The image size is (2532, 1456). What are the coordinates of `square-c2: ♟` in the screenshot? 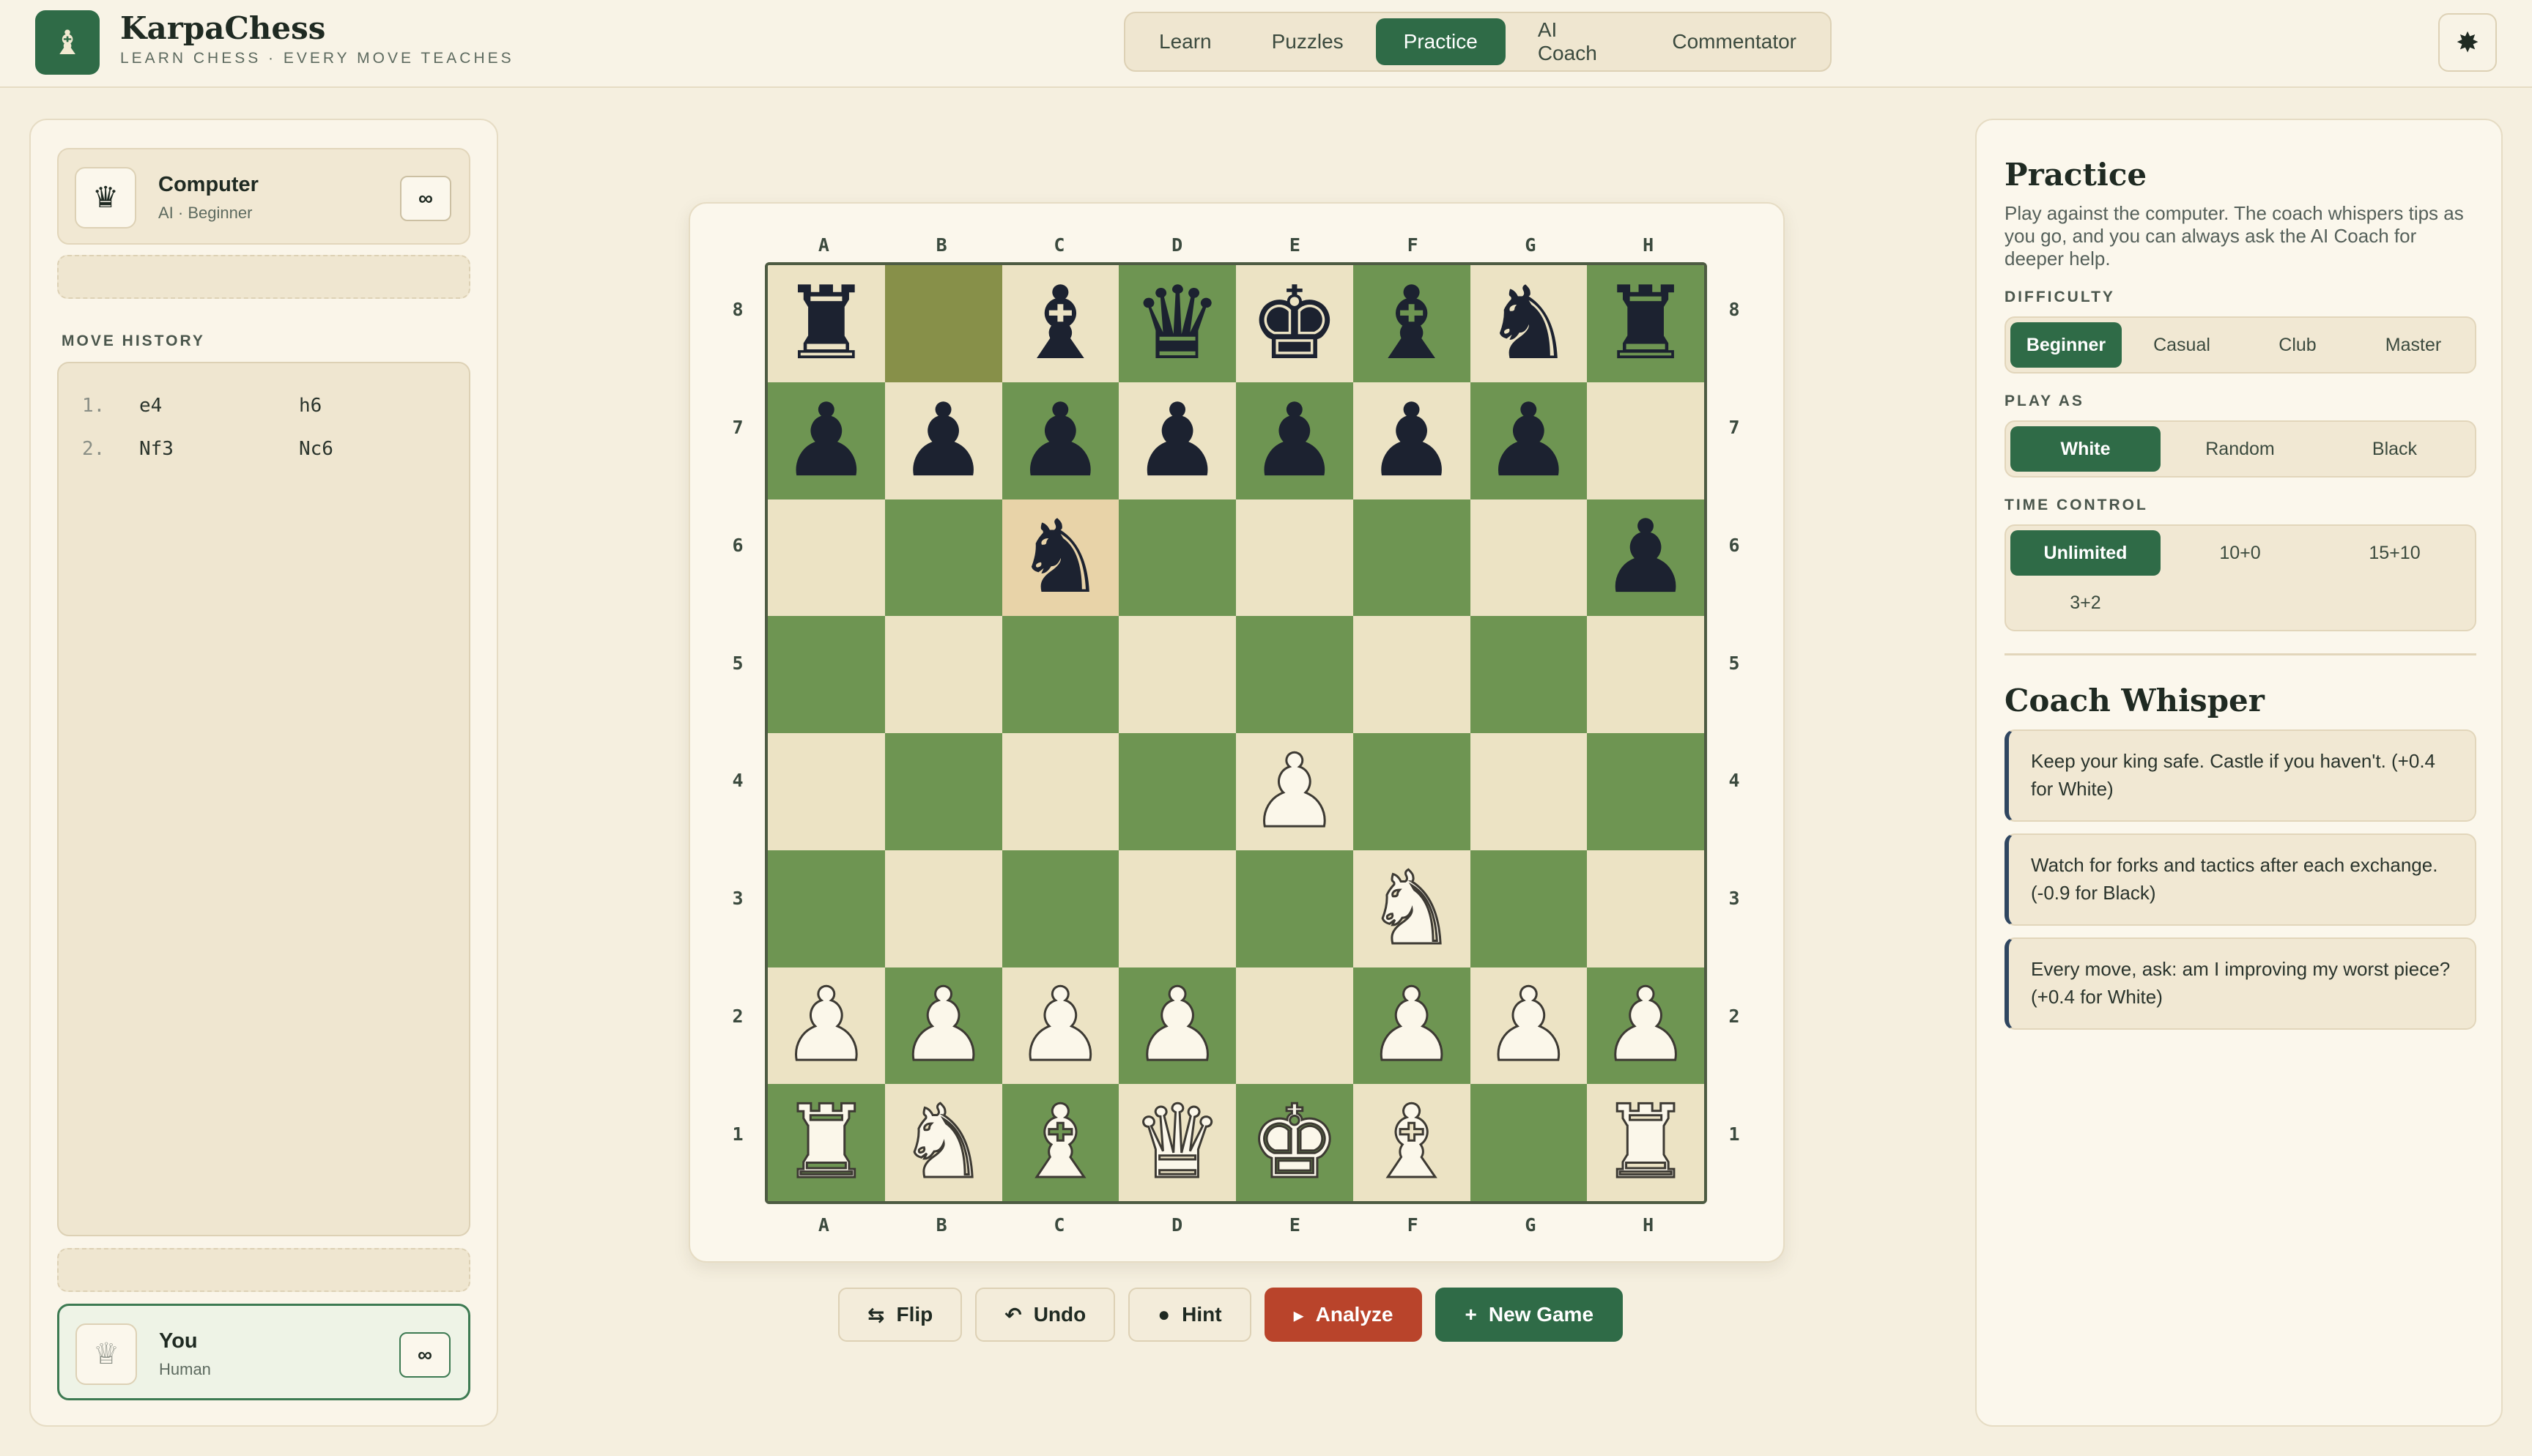 It's located at (1060, 1026).